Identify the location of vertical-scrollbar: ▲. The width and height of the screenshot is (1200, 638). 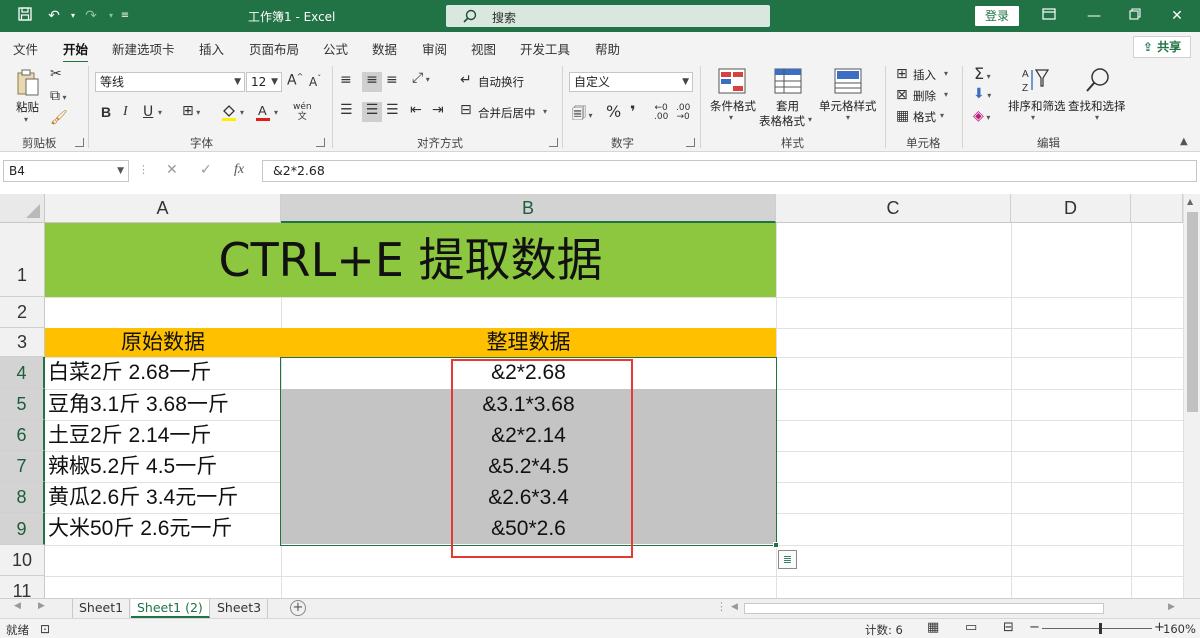
(1191, 396).